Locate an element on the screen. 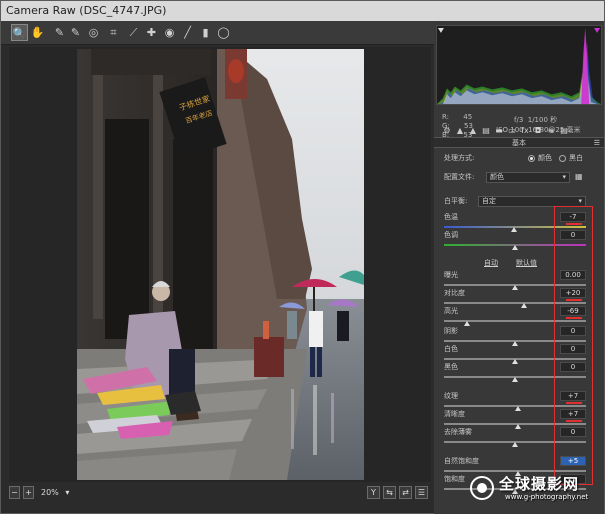  dehaze-slider-thumb is located at coordinates (515, 444).